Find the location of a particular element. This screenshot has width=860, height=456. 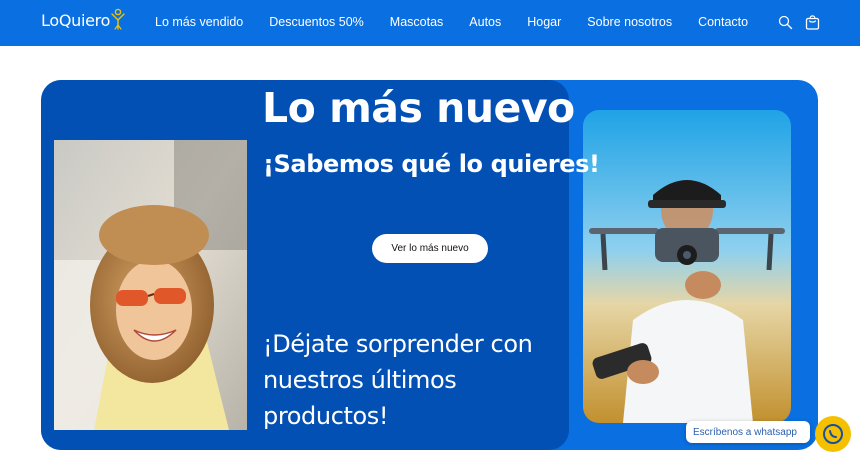

site-logo: LoQuiero is located at coordinates (83, 19).